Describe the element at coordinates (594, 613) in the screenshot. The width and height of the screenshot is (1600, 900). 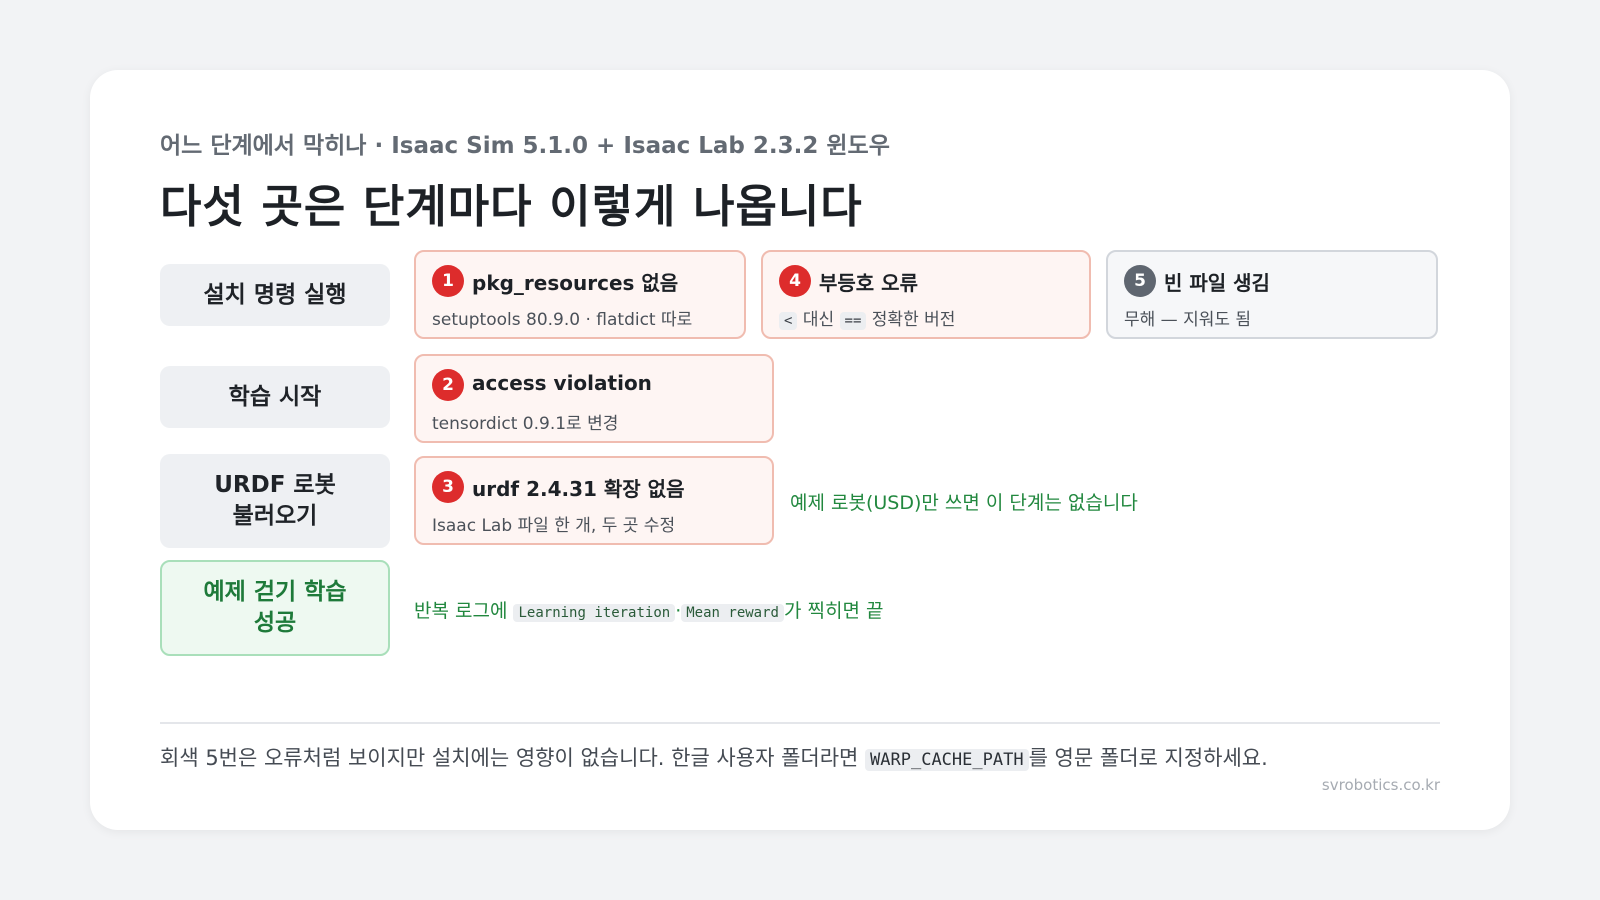
I see `code-learning-iteration: Learning iteration` at that location.